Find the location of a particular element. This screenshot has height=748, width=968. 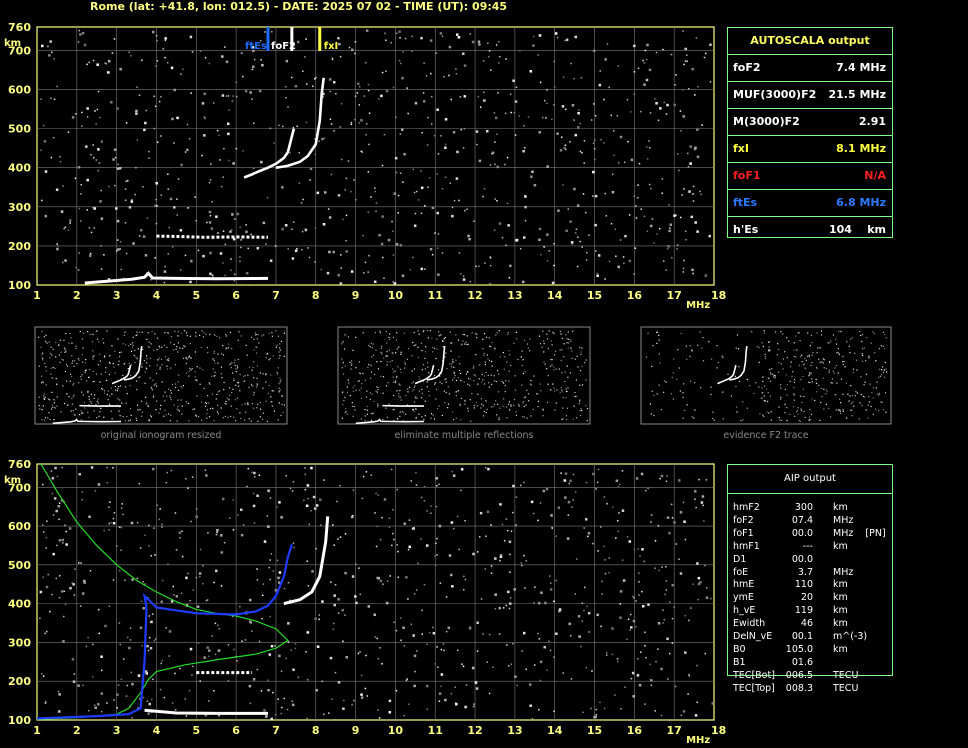

thumb-caption-eliminate: eliminate multiple reflections is located at coordinates (464, 435).